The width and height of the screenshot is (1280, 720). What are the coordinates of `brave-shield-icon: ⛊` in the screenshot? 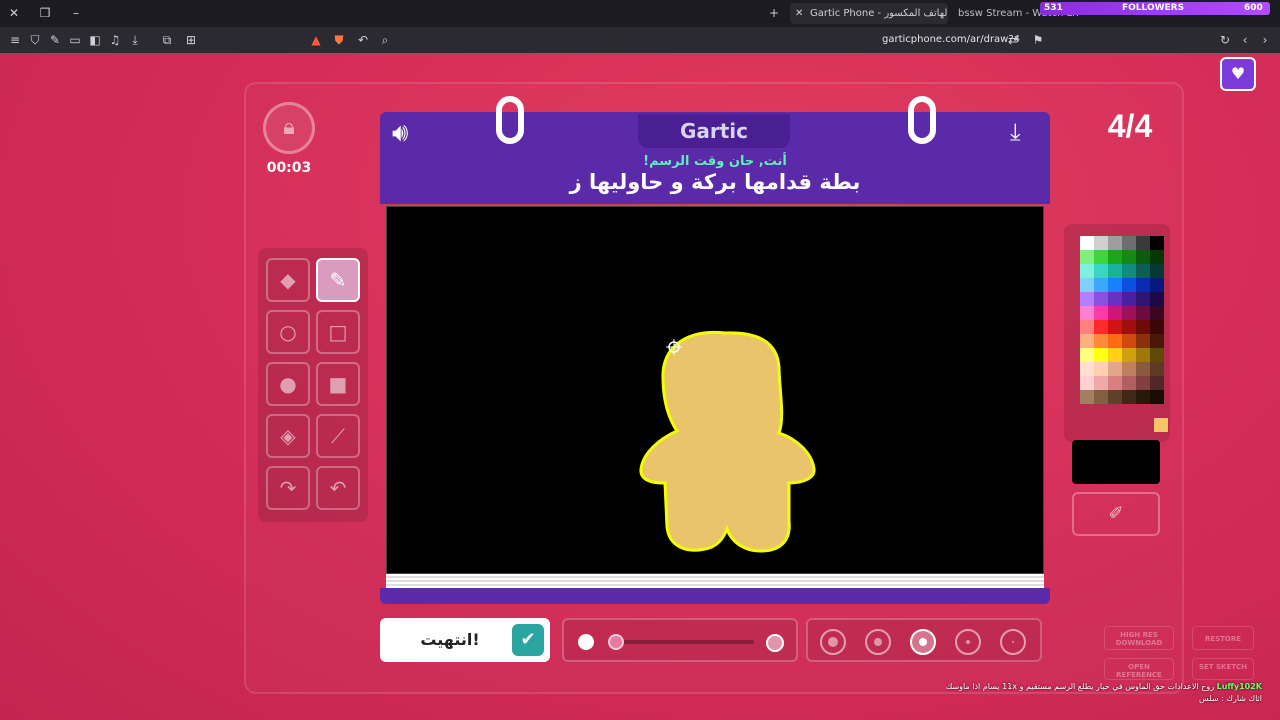 It's located at (339, 40).